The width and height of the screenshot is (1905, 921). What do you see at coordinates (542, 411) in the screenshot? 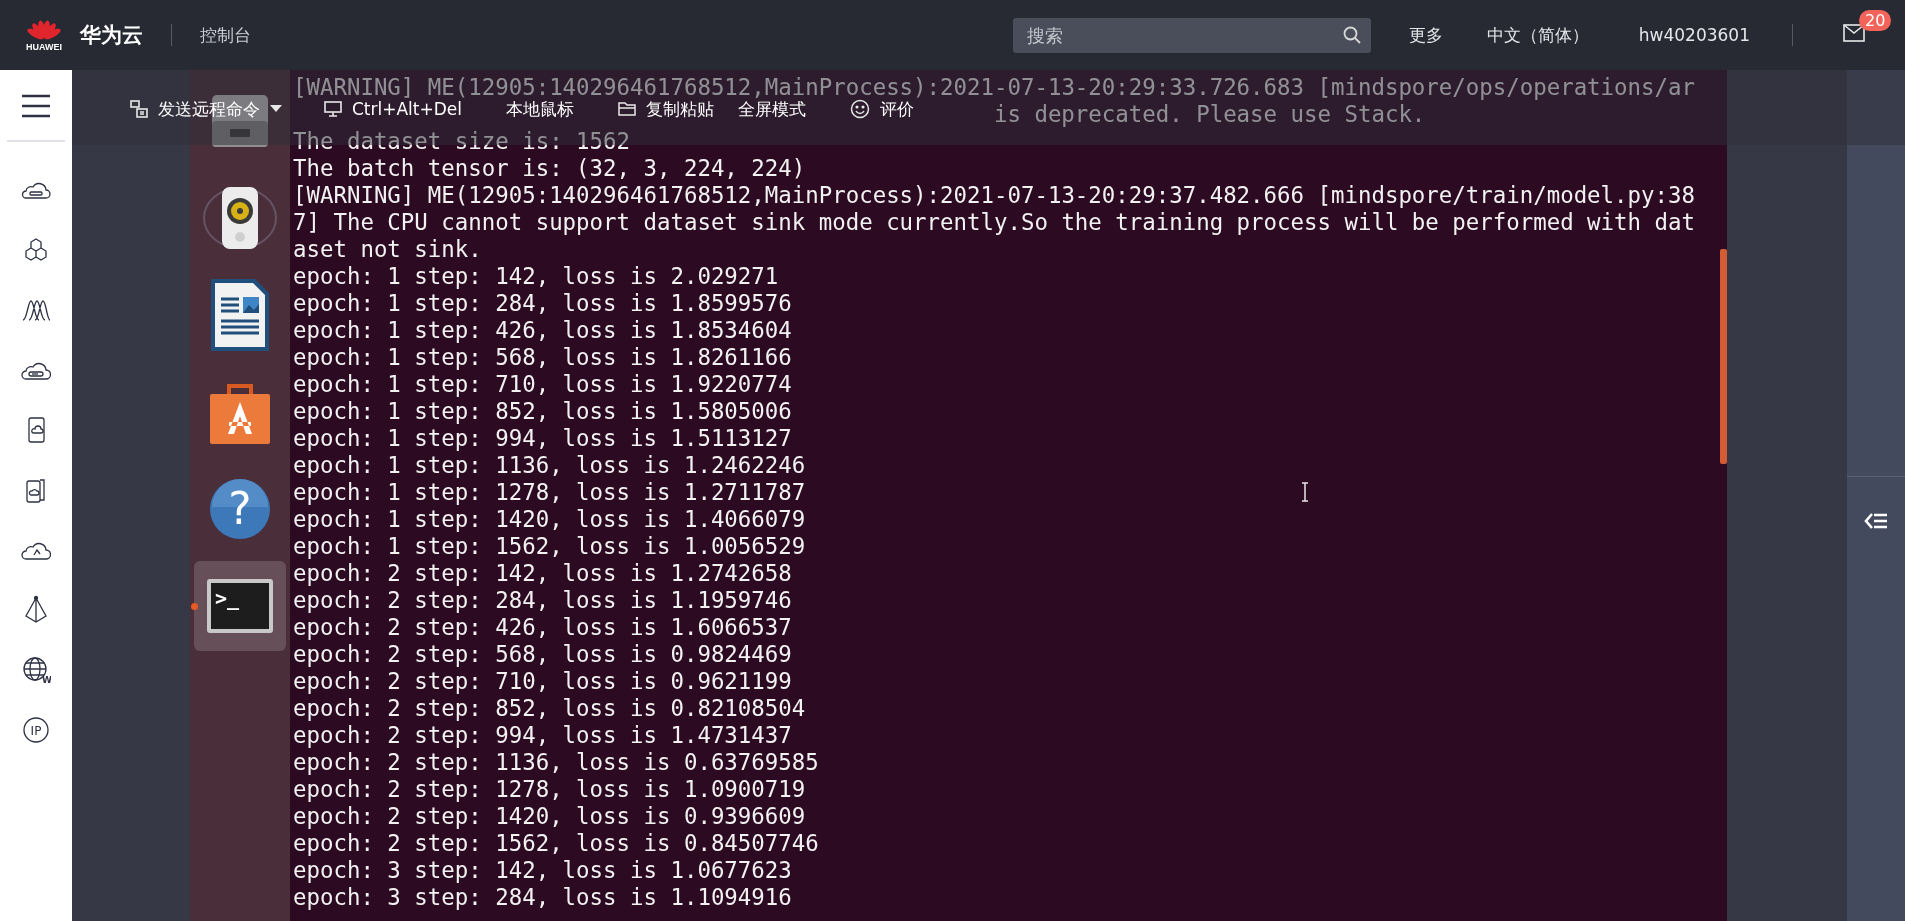
I see `terminal-line: epoch: 1 step: 852, loss is 1.5805006` at bounding box center [542, 411].